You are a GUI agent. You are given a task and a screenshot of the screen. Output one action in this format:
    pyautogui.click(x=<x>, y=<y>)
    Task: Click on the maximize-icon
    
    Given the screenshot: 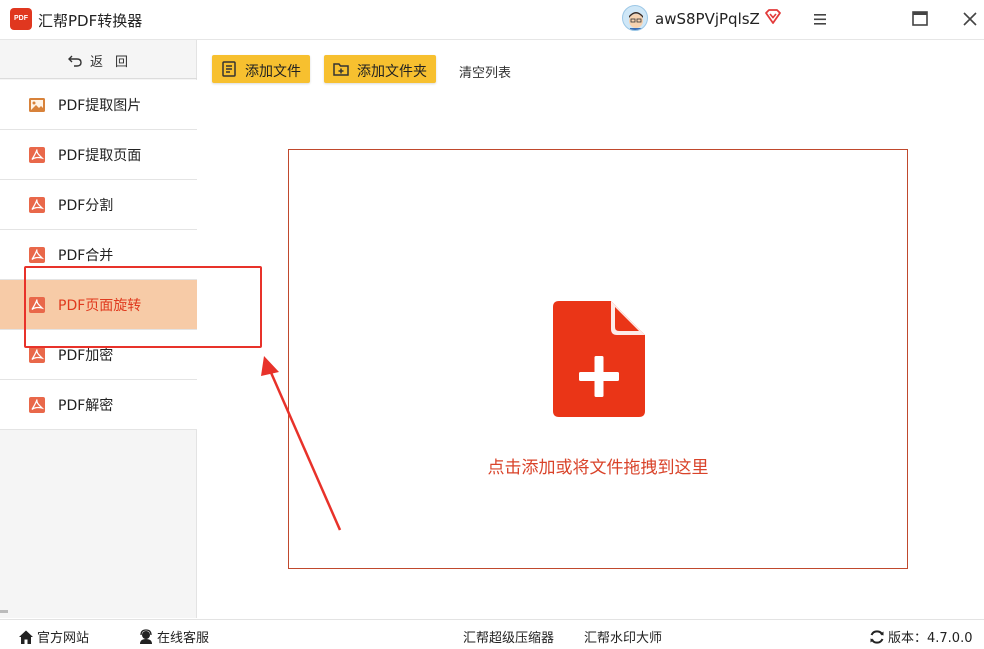 What is the action you would take?
    pyautogui.click(x=920, y=18)
    